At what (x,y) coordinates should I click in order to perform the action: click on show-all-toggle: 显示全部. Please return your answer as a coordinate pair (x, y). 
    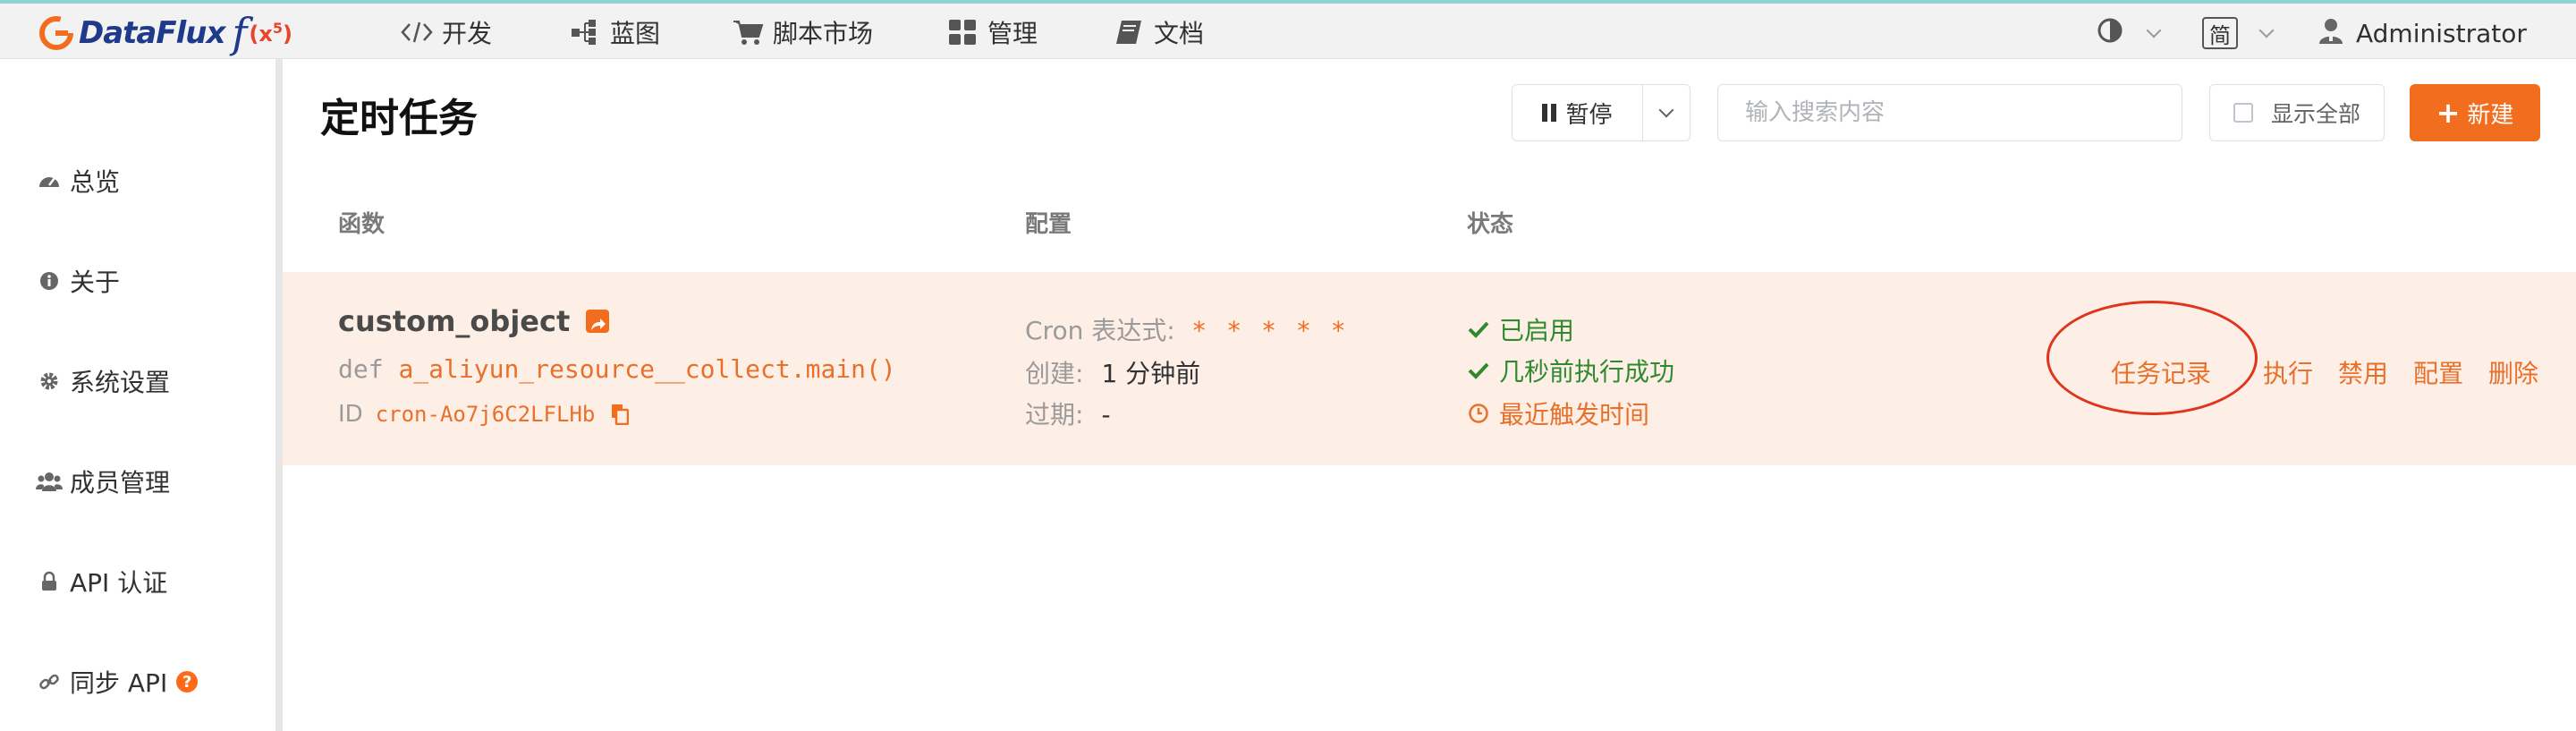
    Looking at the image, I should click on (2297, 112).